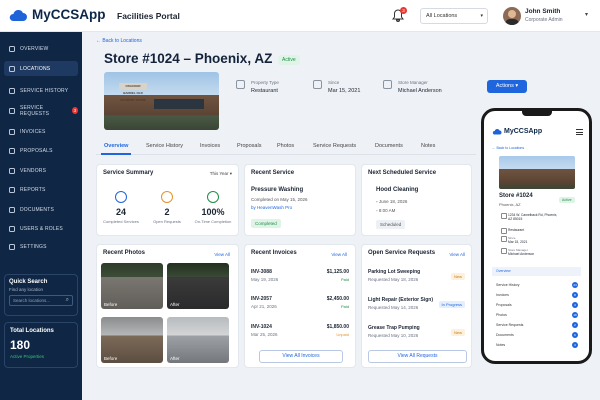 The image size is (600, 400). I want to click on store-window, so click(179, 104).